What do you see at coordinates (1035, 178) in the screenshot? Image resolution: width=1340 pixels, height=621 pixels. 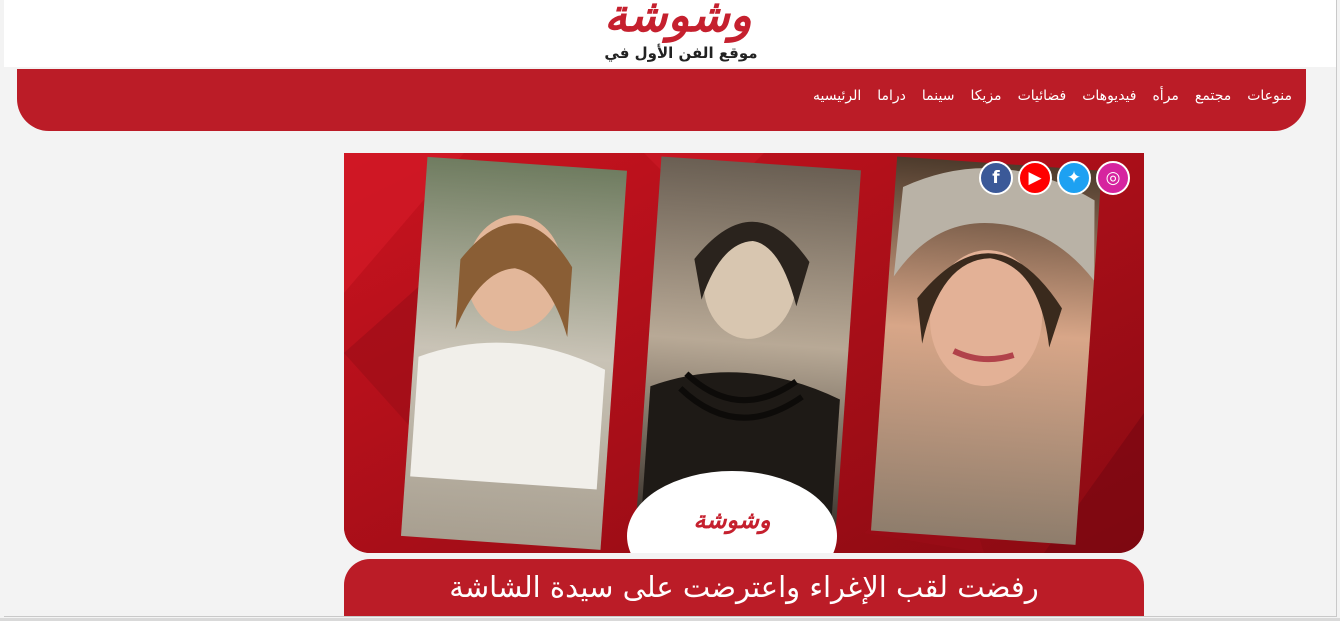 I see `youtube-icon: ▶` at bounding box center [1035, 178].